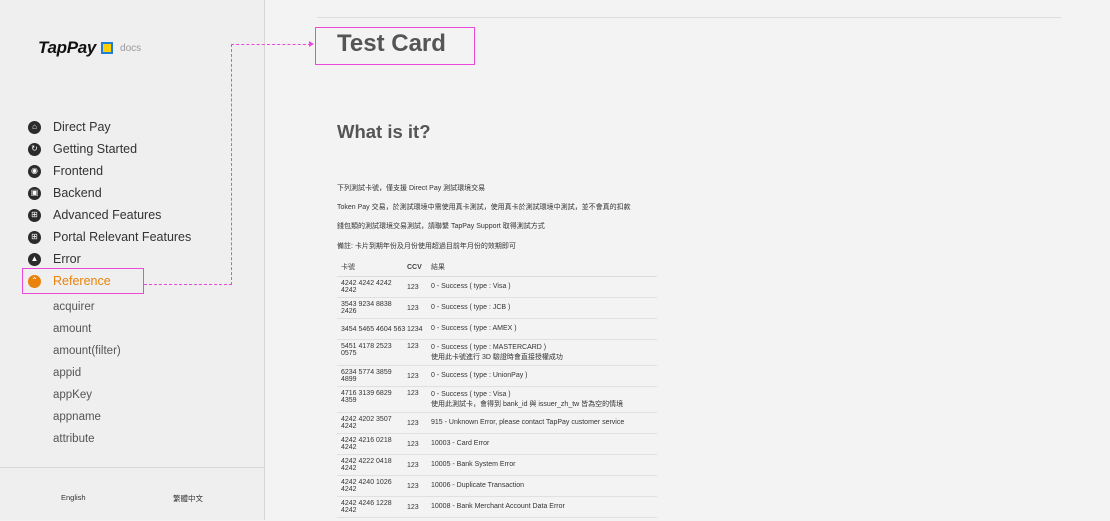  I want to click on result-cell: 10005 - Bank System Error, so click(542, 465).